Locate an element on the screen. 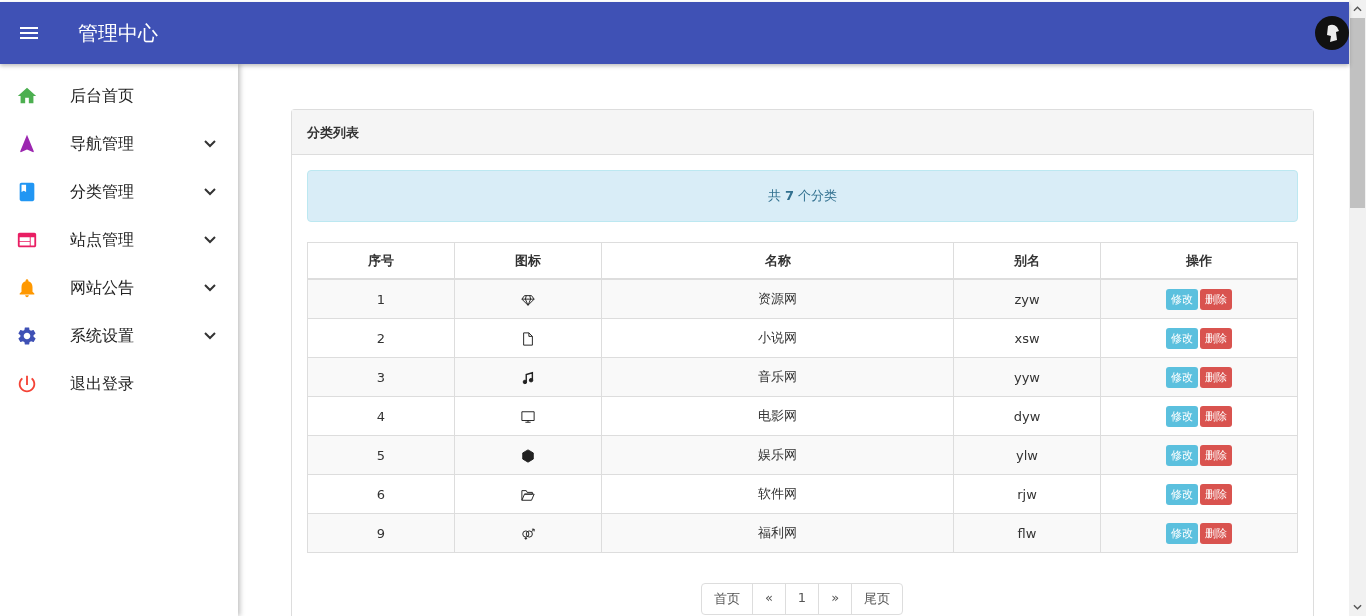 The image size is (1366, 616). table-cell: 9 is located at coordinates (381, 533).